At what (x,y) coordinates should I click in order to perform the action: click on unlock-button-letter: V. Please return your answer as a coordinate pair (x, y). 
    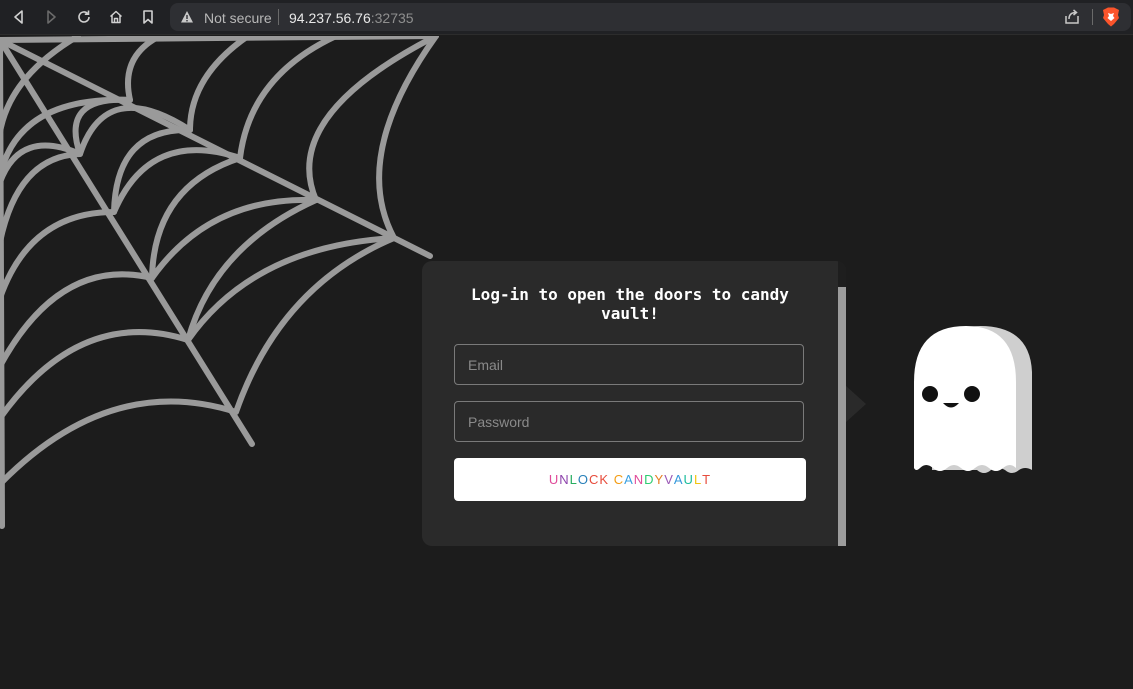
    Looking at the image, I should click on (669, 479).